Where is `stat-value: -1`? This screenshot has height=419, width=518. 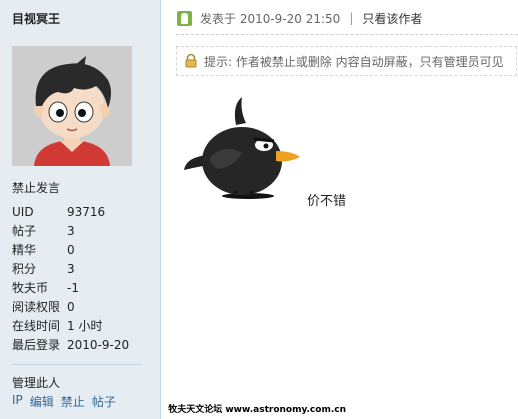 stat-value: -1 is located at coordinates (73, 288).